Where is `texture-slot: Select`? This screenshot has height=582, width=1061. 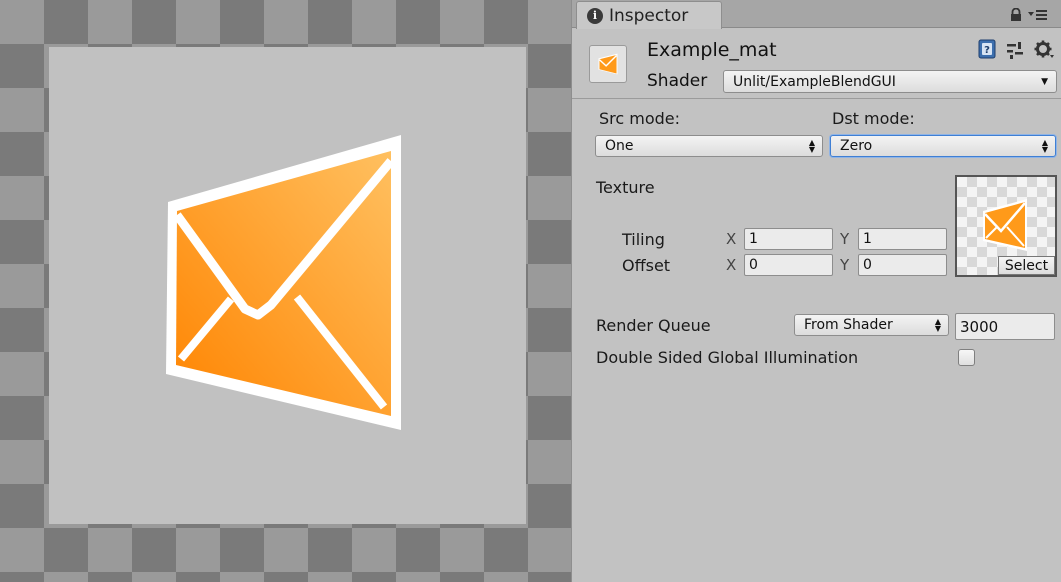 texture-slot: Select is located at coordinates (1006, 226).